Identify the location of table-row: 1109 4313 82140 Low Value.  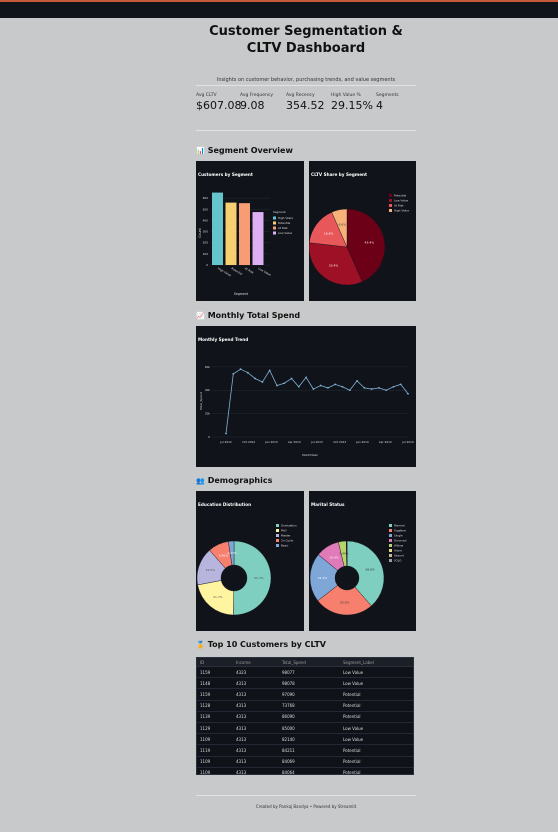
(305, 739).